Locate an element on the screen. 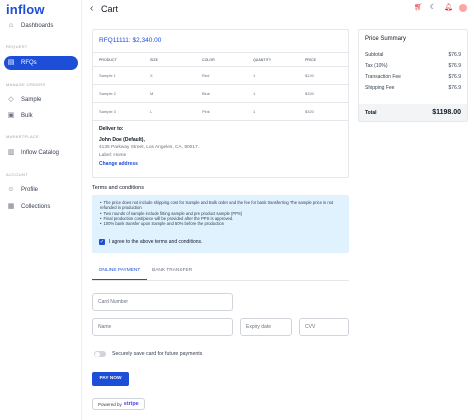 The image size is (474, 420). cell-product: Sample 3 is located at coordinates (118, 111).